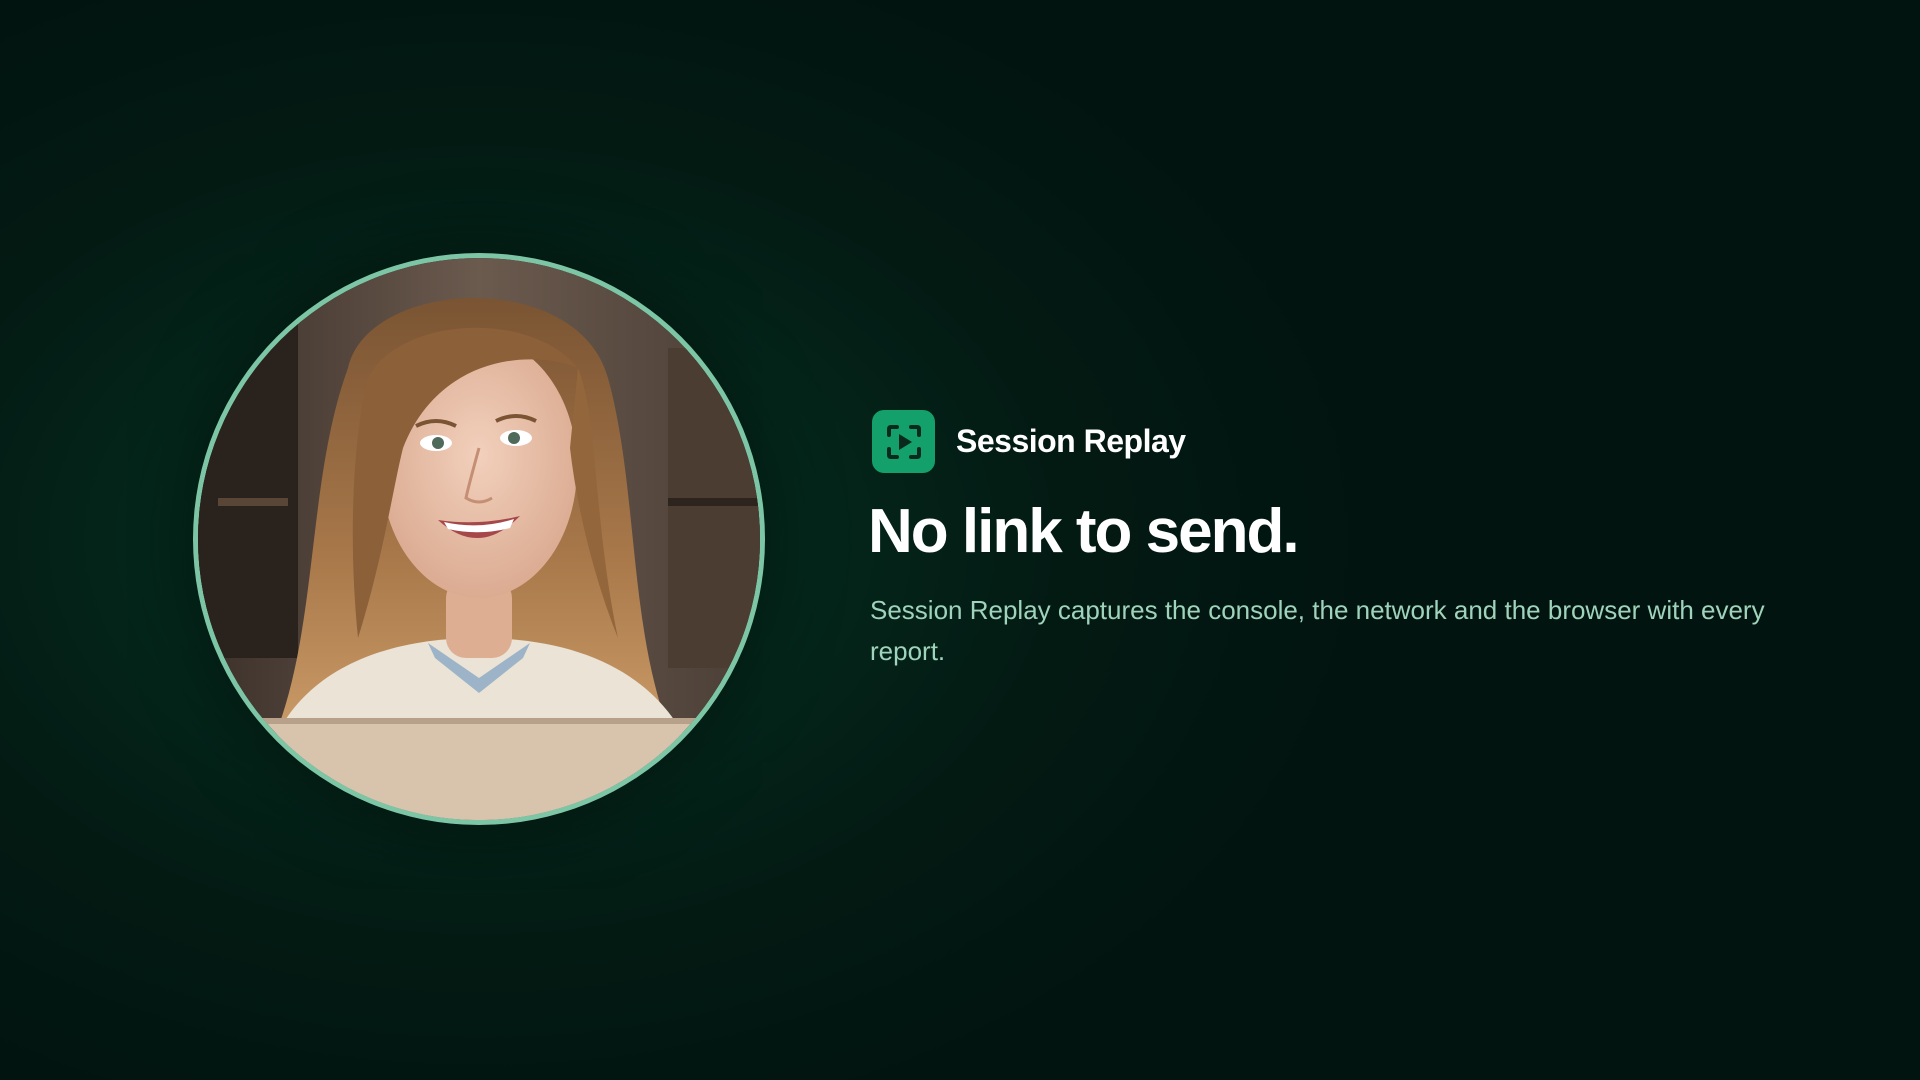 The height and width of the screenshot is (1080, 1920). Describe the element at coordinates (1071, 441) in the screenshot. I see `brand-name: Session Replay` at that location.